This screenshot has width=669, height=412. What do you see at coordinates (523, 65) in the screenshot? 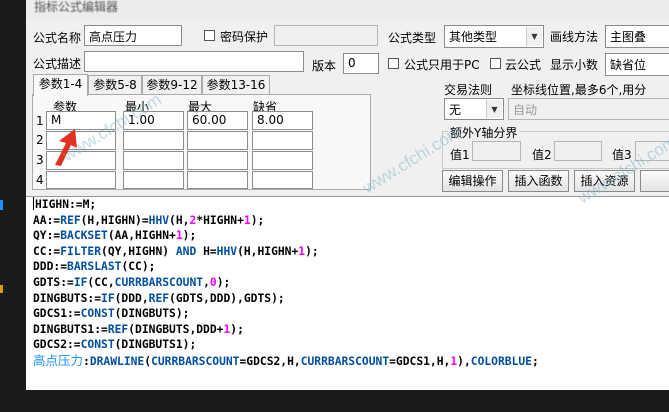
I see `cloud-label: 云公式` at bounding box center [523, 65].